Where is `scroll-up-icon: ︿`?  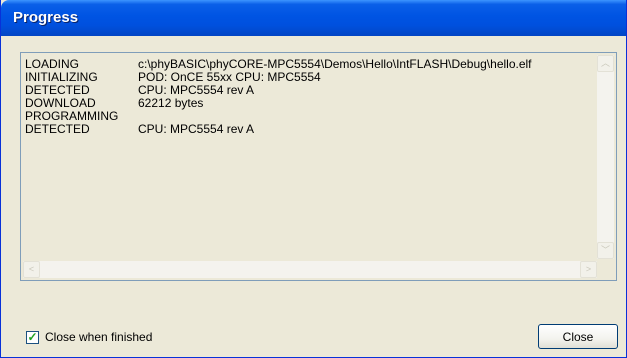
scroll-up-icon: ︿ is located at coordinates (605, 63).